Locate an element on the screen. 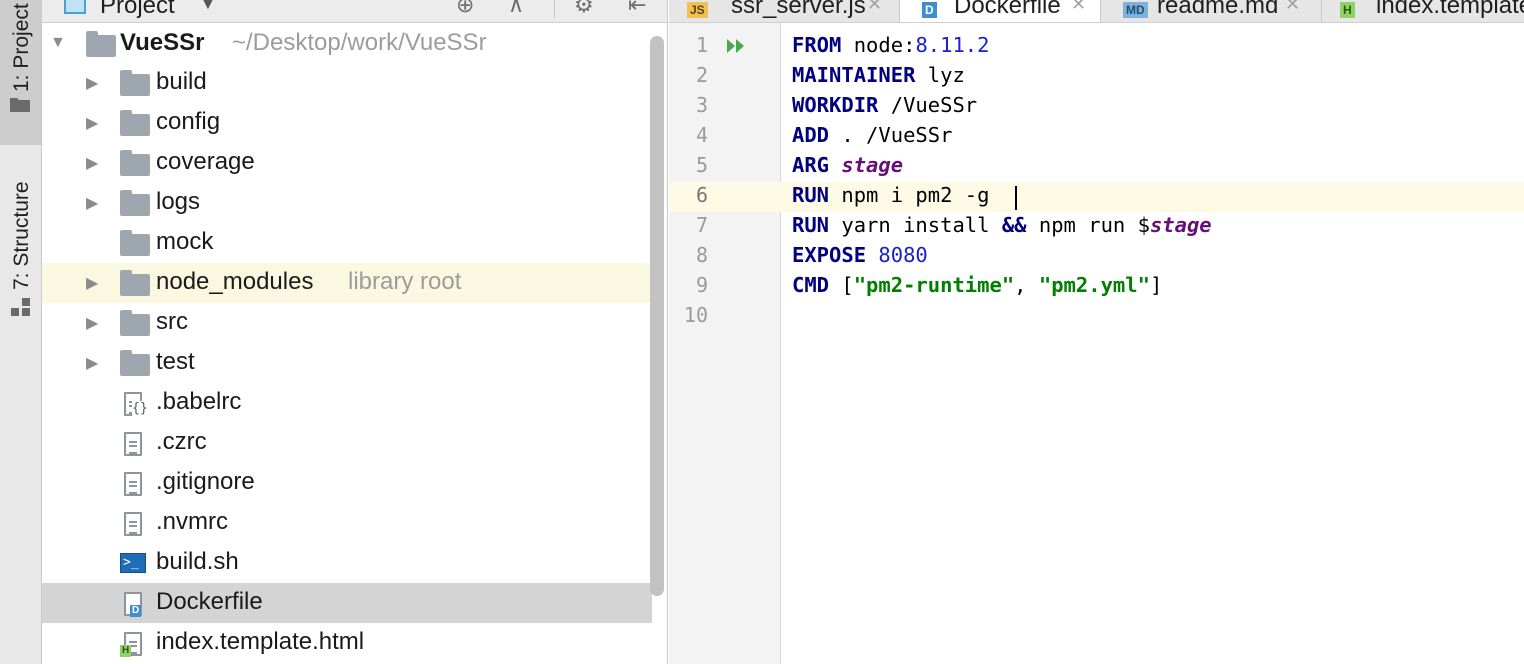  tree-item-build: ▶ build is located at coordinates (347, 83).